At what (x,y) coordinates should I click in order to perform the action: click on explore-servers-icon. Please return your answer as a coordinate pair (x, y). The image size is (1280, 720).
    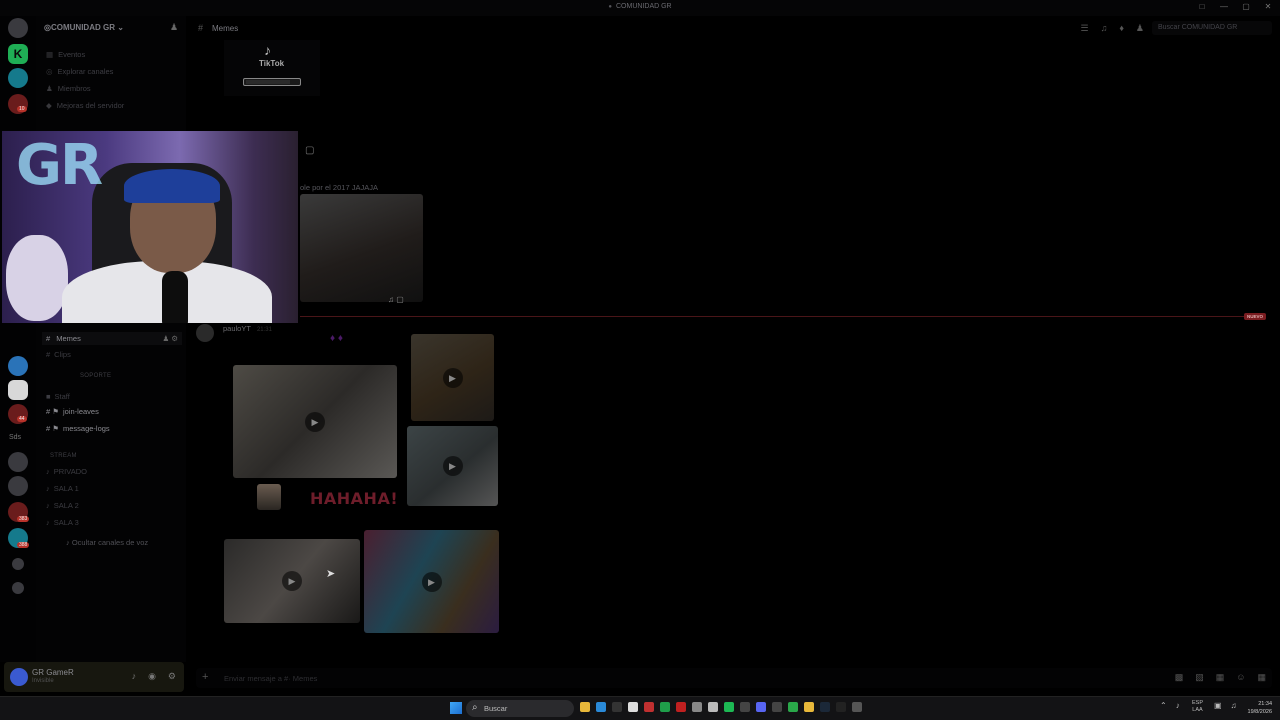
    Looking at the image, I should click on (18, 588).